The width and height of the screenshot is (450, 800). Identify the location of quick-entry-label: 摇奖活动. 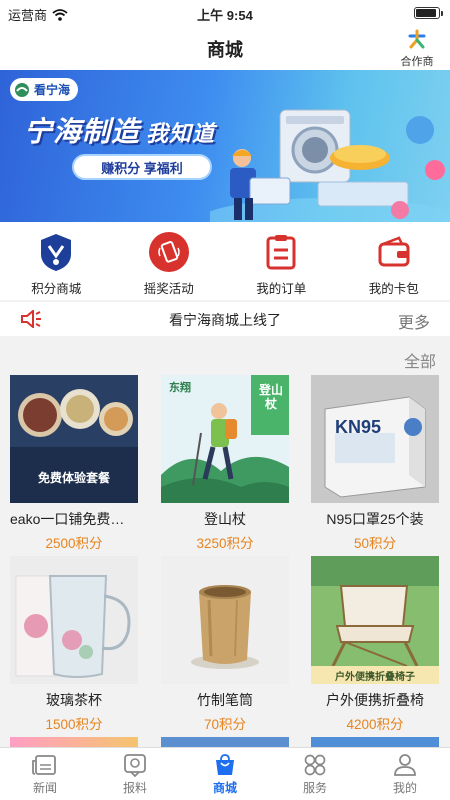
(168, 289).